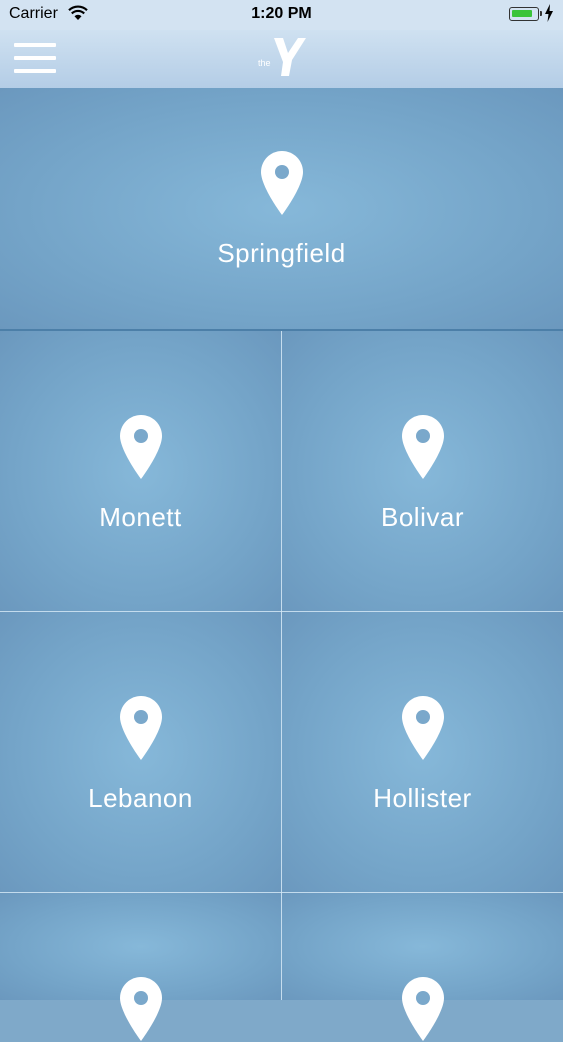  I want to click on location-tile-bolivar: Bolivar, so click(422, 471).